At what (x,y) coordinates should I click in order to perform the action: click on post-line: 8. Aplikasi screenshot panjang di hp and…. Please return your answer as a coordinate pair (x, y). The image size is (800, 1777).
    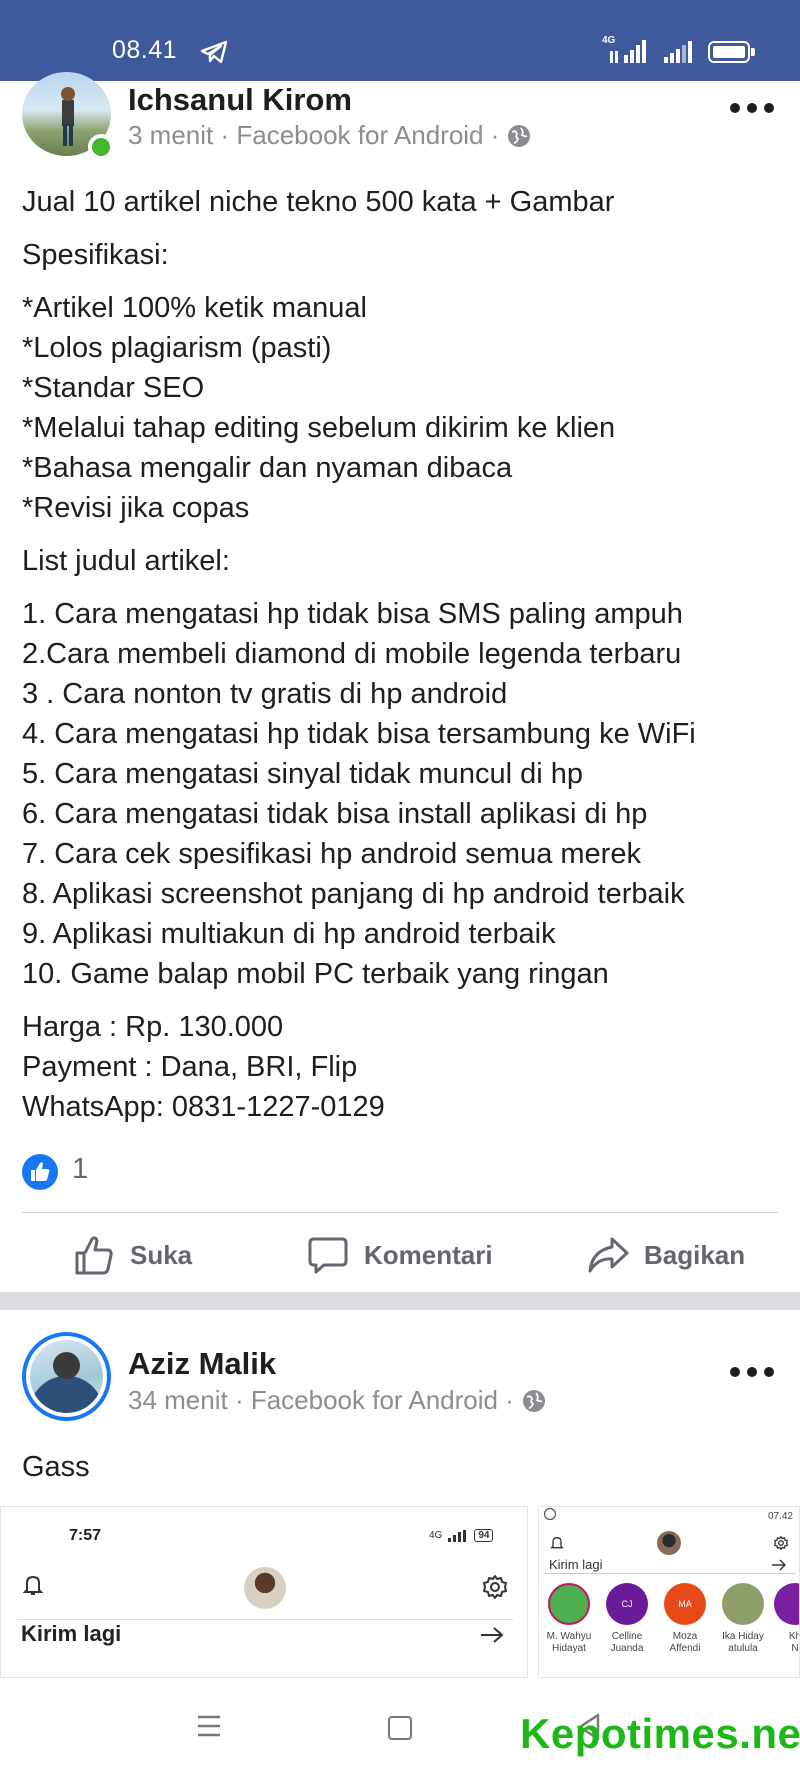
    Looking at the image, I should click on (353, 894).